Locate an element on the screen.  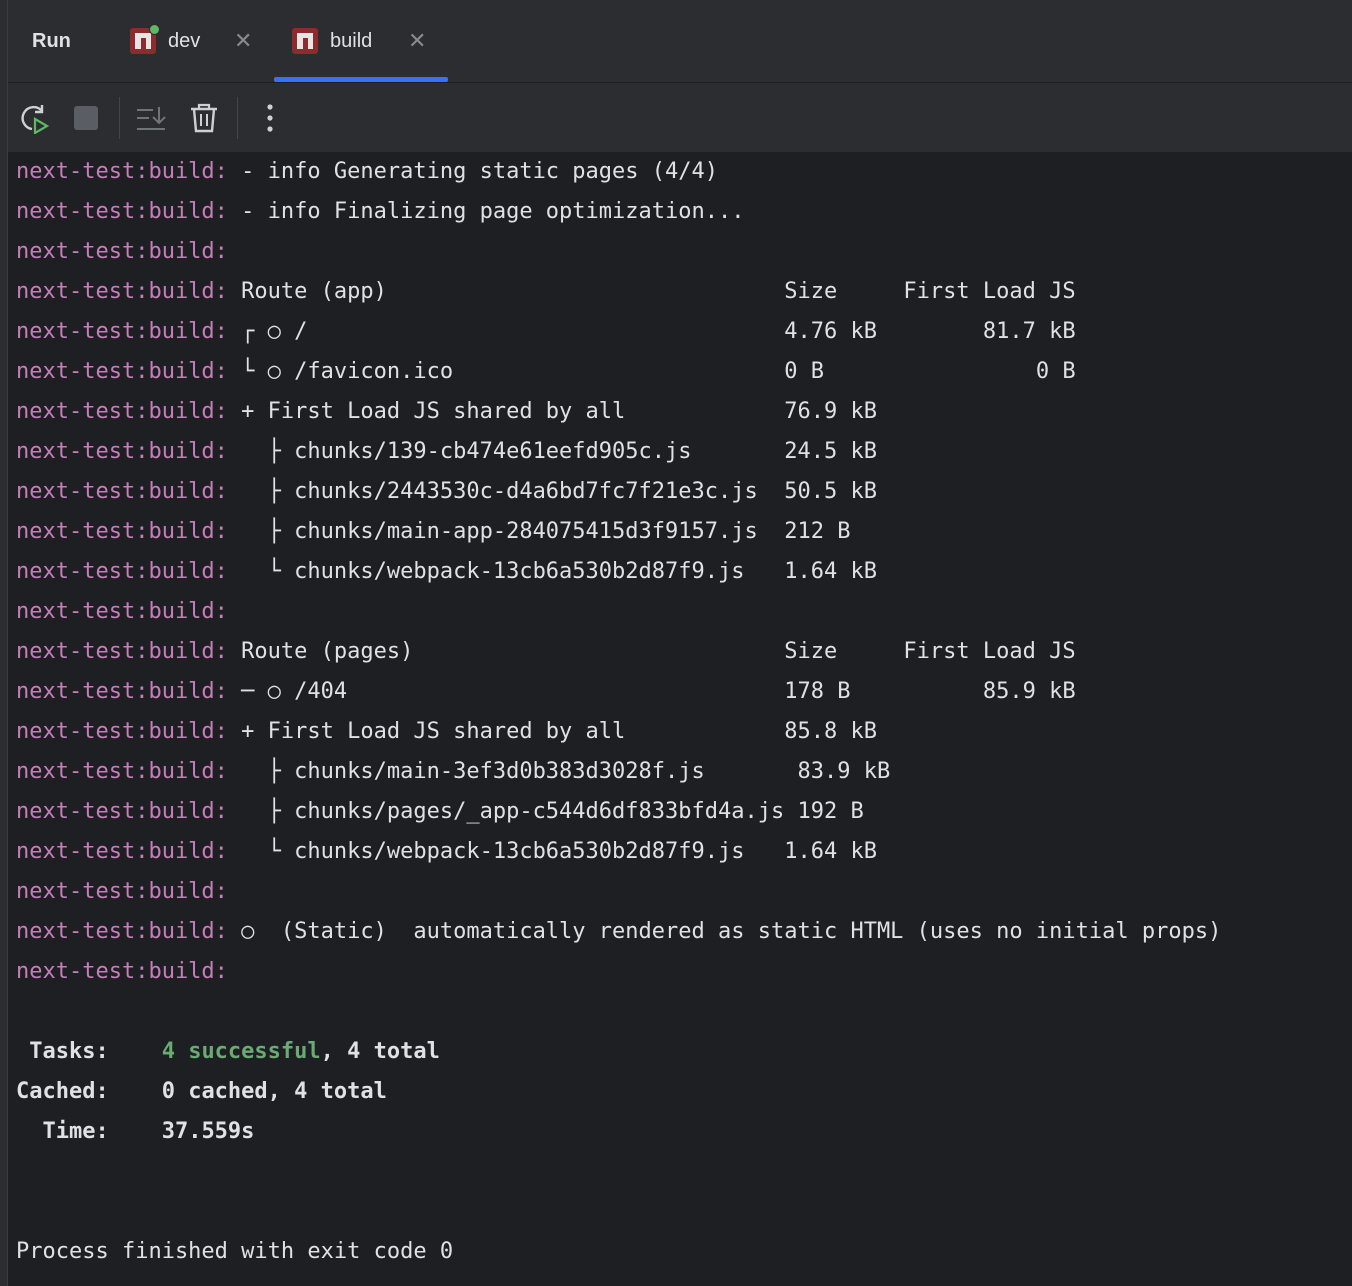
summary-time: Time: 37.559s is located at coordinates (135, 1132).